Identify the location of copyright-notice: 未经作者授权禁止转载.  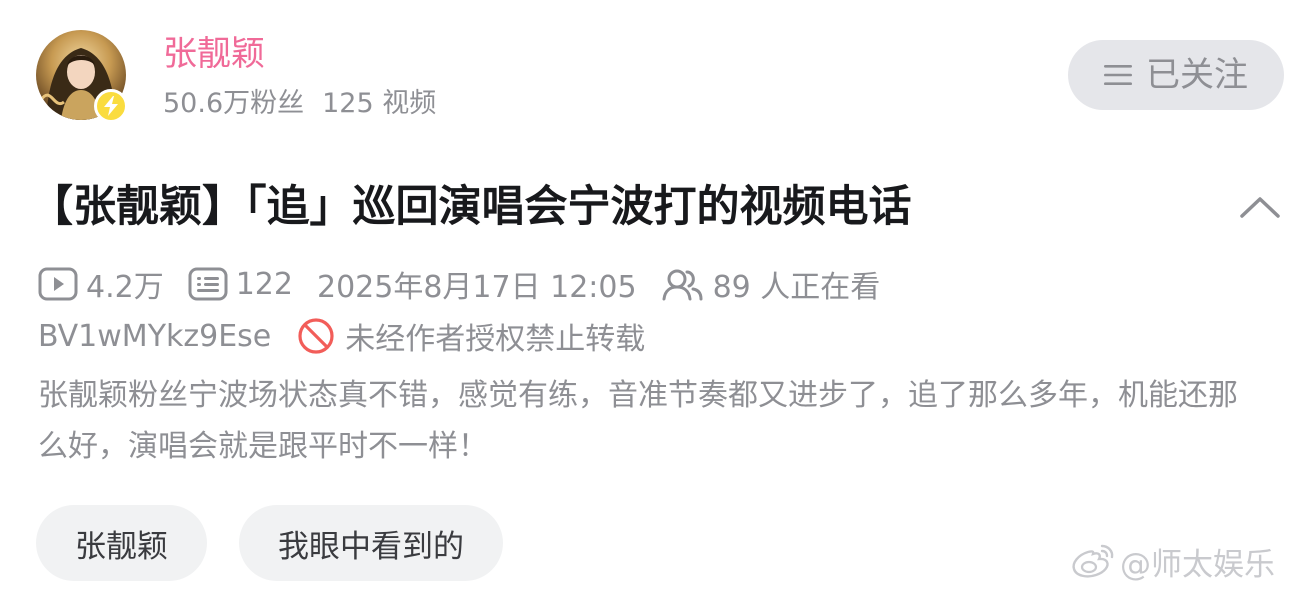
(495, 339).